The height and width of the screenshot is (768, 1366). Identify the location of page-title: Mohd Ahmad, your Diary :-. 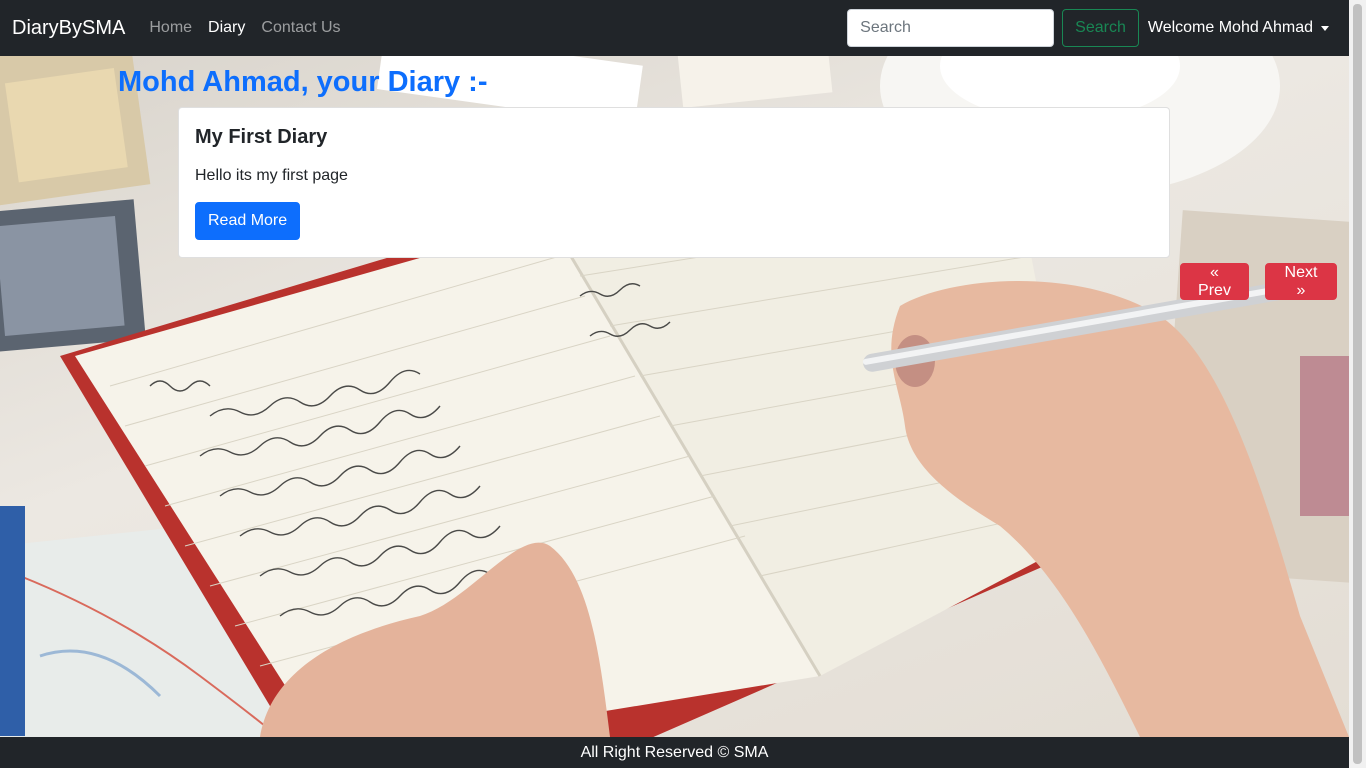
(303, 82).